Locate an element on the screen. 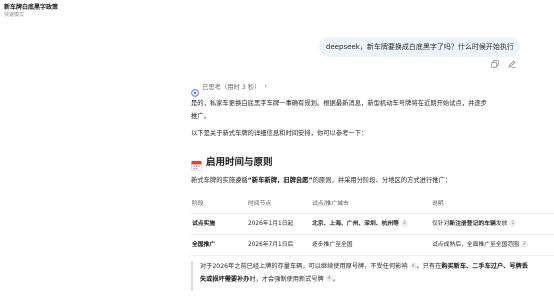 This screenshot has width=554, height=297. calendar-icon is located at coordinates (196, 163).